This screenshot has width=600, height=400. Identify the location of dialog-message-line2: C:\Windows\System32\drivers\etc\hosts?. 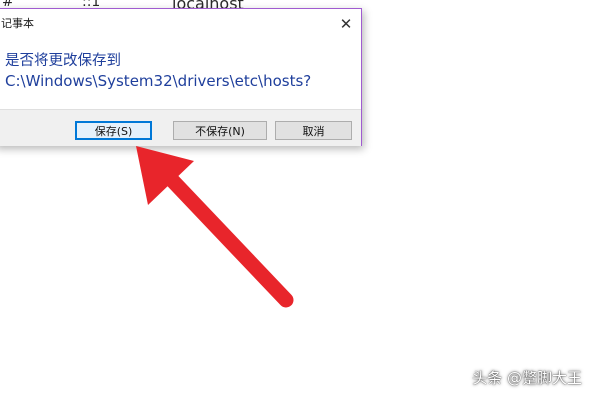
(158, 81).